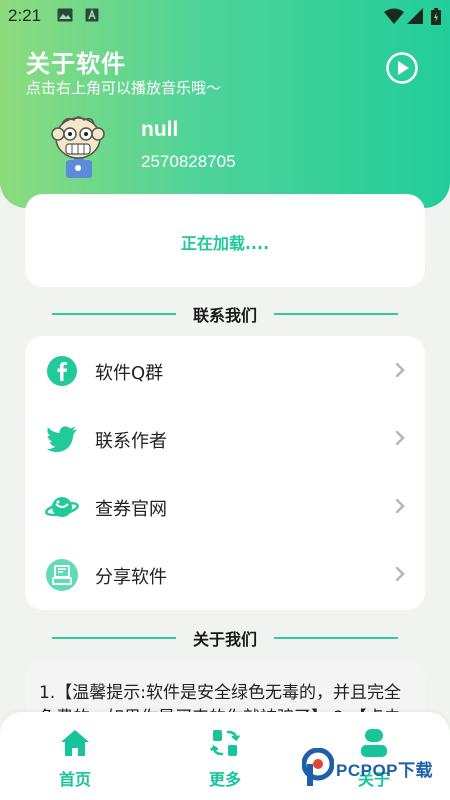 The width and height of the screenshot is (450, 800). Describe the element at coordinates (318, 766) in the screenshot. I see `pcpop-logo-icon` at that location.